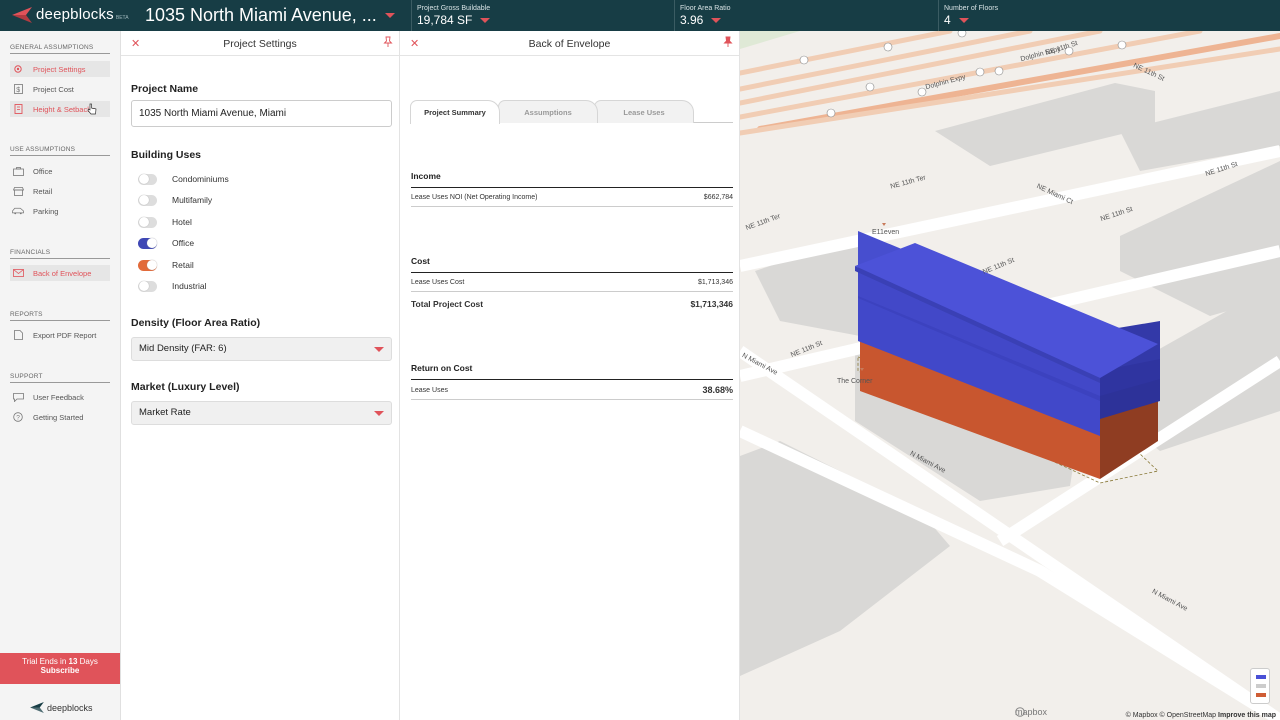 Image resolution: width=1280 pixels, height=720 pixels. What do you see at coordinates (18, 89) in the screenshot?
I see `dollar-icon: $` at bounding box center [18, 89].